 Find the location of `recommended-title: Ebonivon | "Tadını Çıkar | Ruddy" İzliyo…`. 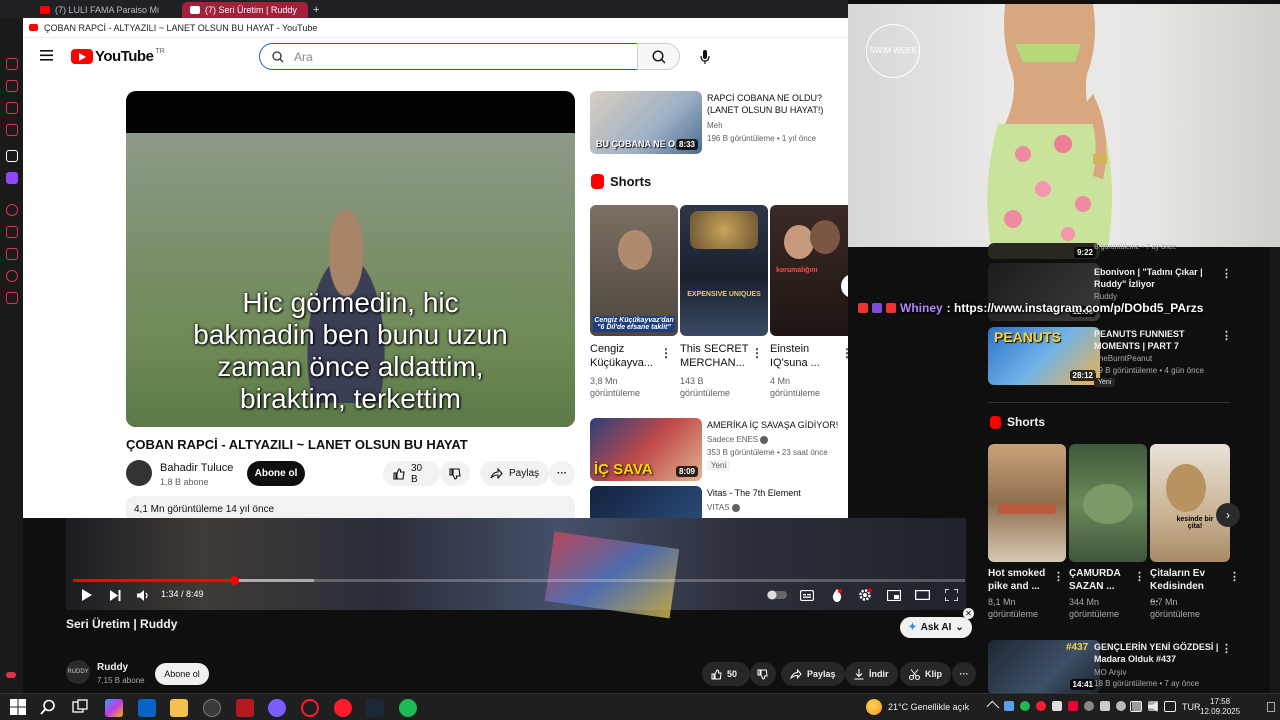

recommended-title: Ebonivon | "Tadını Çıkar | Ruddy" İzliyo… is located at coordinates (1161, 278).